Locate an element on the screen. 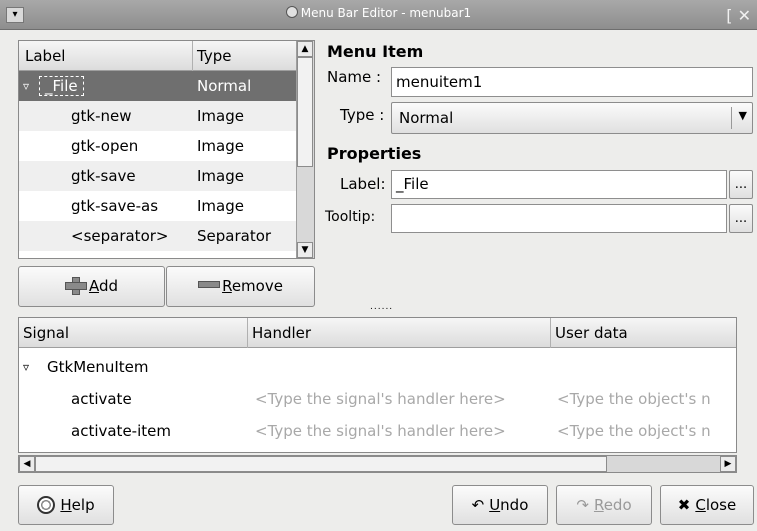  tooltip-label: Tooltip: is located at coordinates (350, 217).